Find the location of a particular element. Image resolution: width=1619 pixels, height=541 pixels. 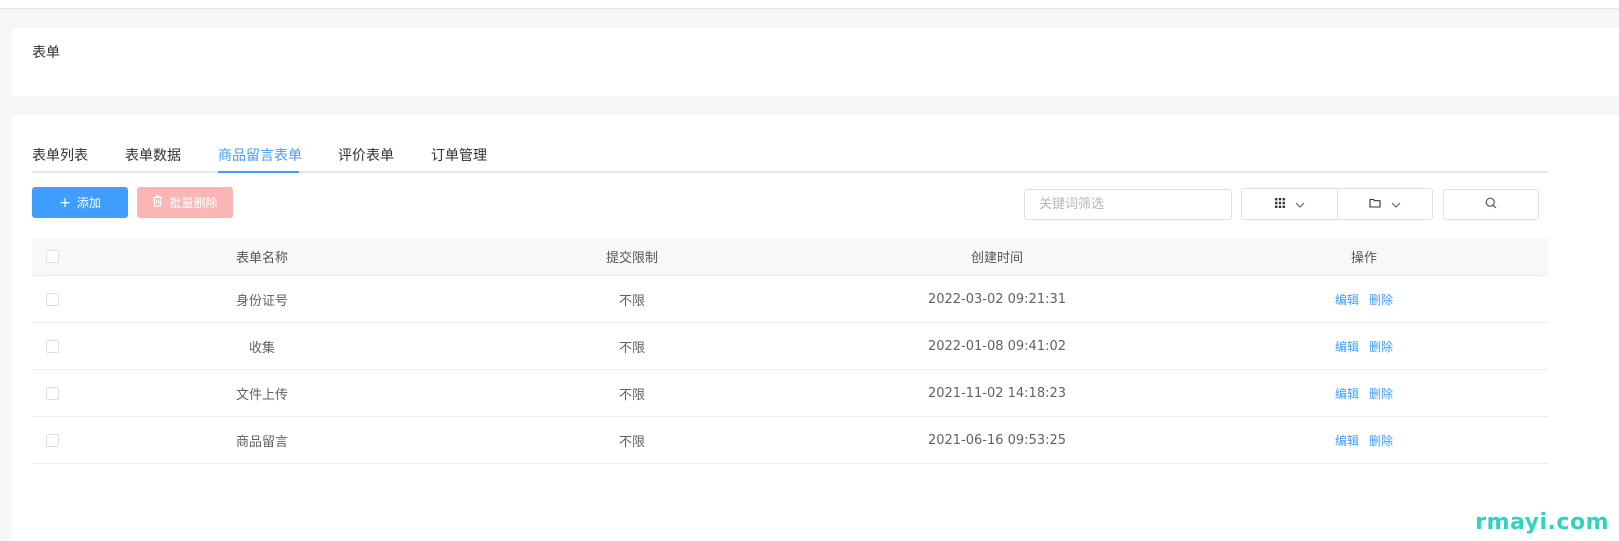

row-form-name: 文件上传 is located at coordinates (261, 395).